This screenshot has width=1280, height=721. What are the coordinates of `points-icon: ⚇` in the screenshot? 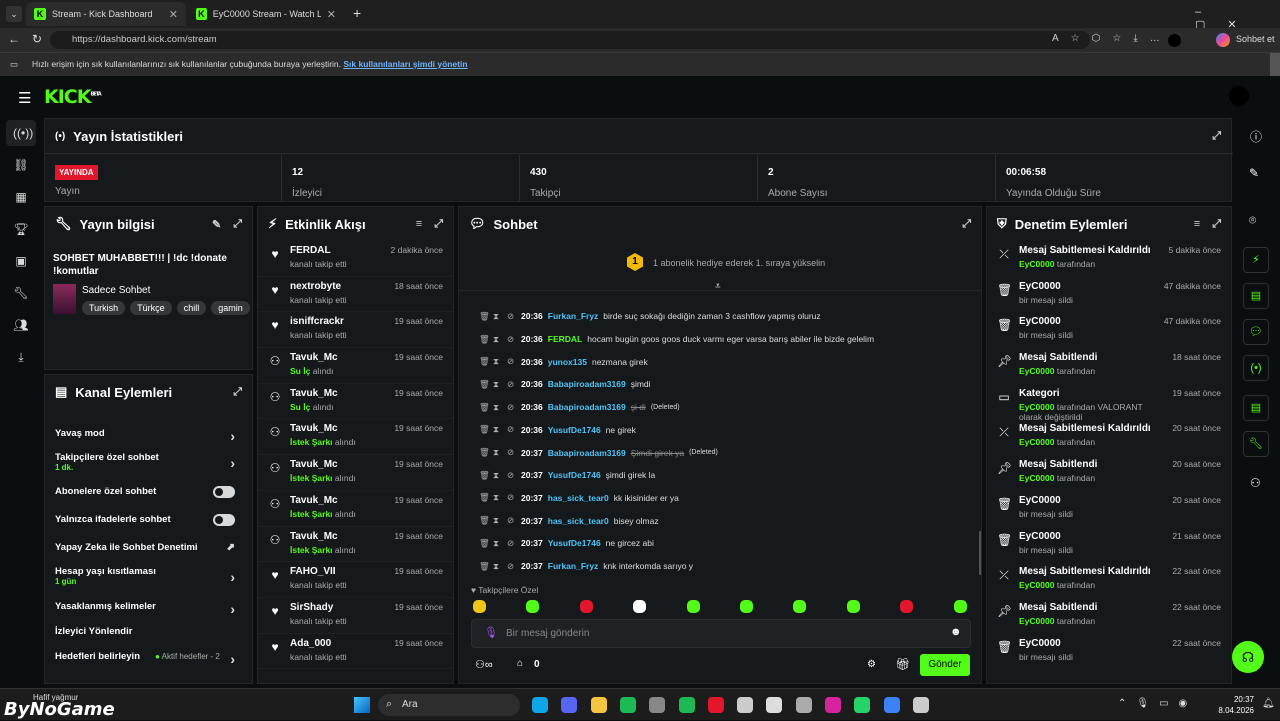 It's located at (1255, 483).